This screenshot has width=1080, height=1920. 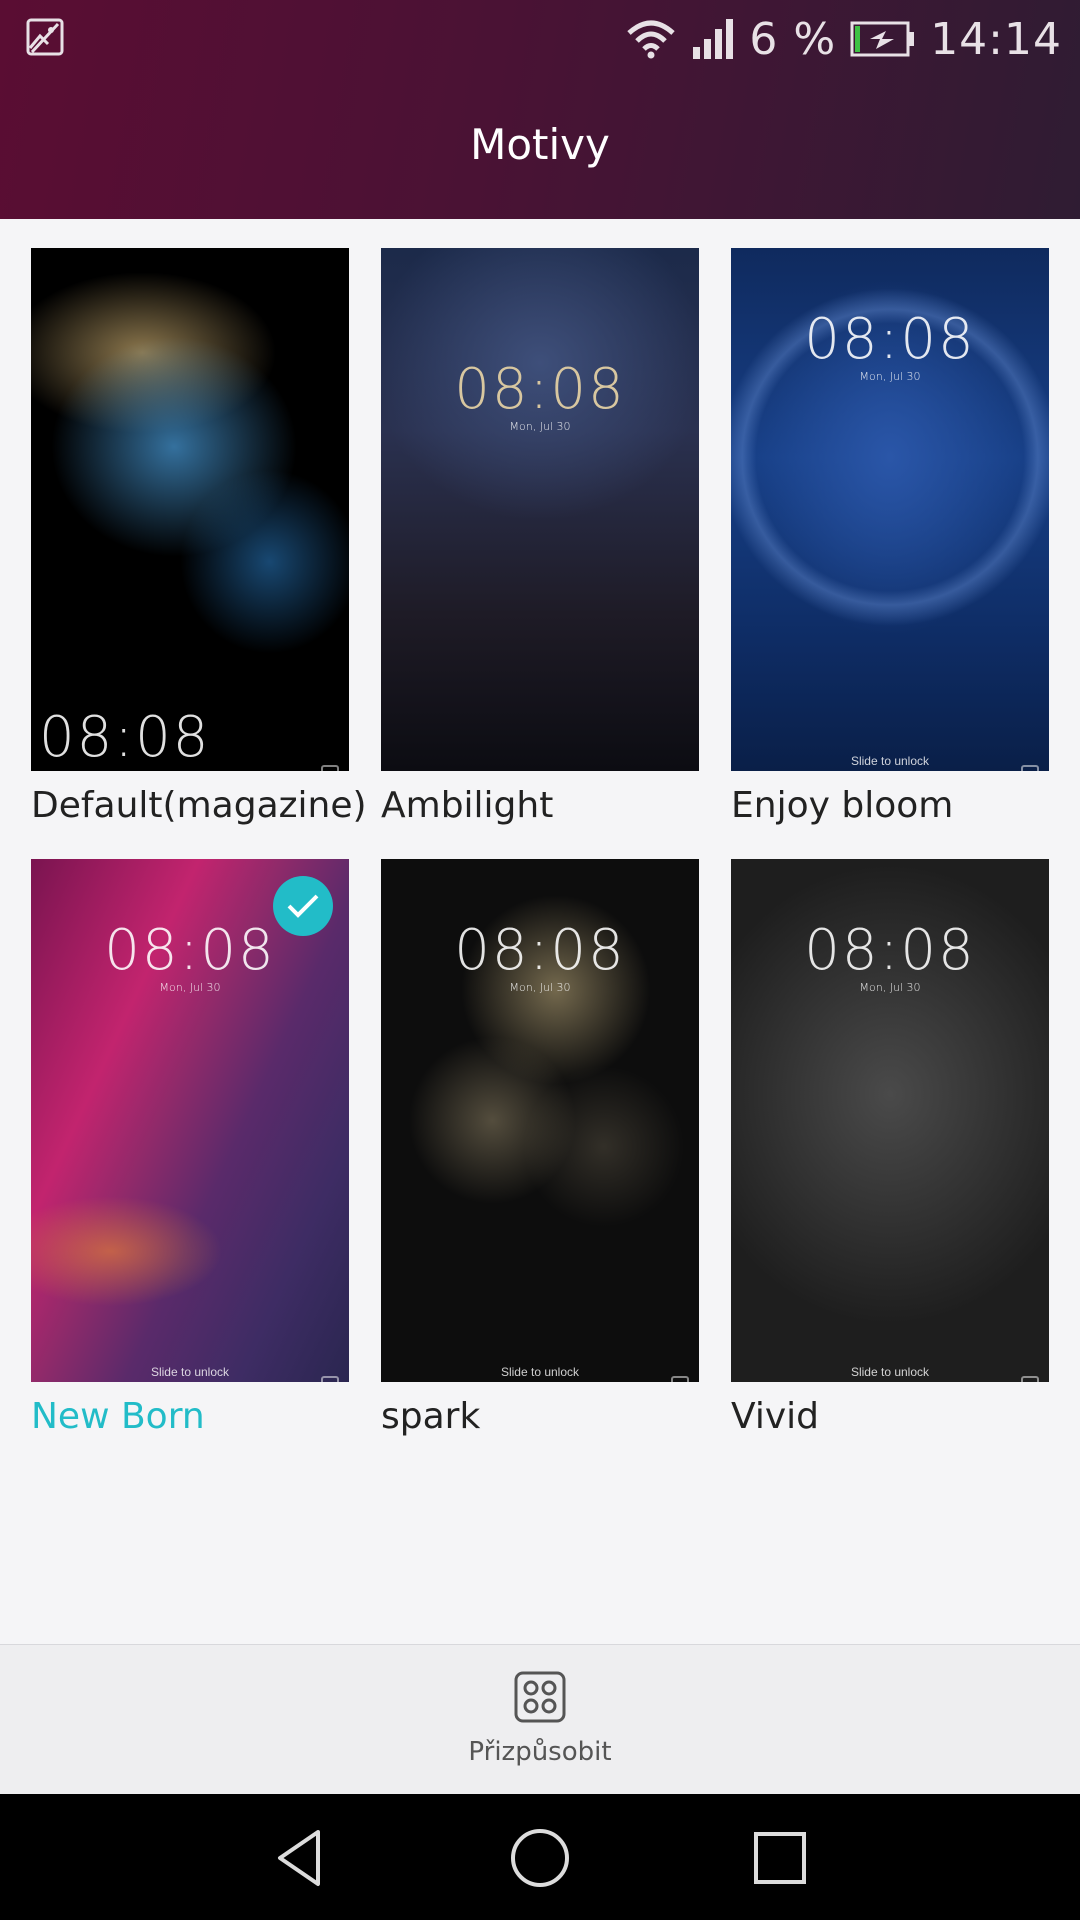 What do you see at coordinates (540, 144) in the screenshot?
I see `page-title: Motivy` at bounding box center [540, 144].